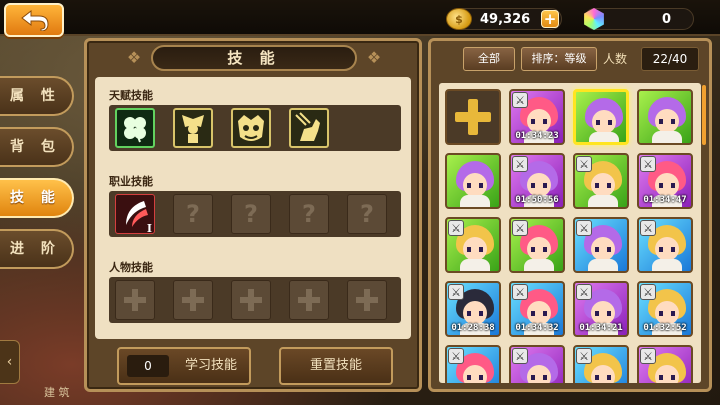 The image size is (720, 405). Describe the element at coordinates (537, 136) in the screenshot. I see `hero-timer: 01:34:23` at that location.